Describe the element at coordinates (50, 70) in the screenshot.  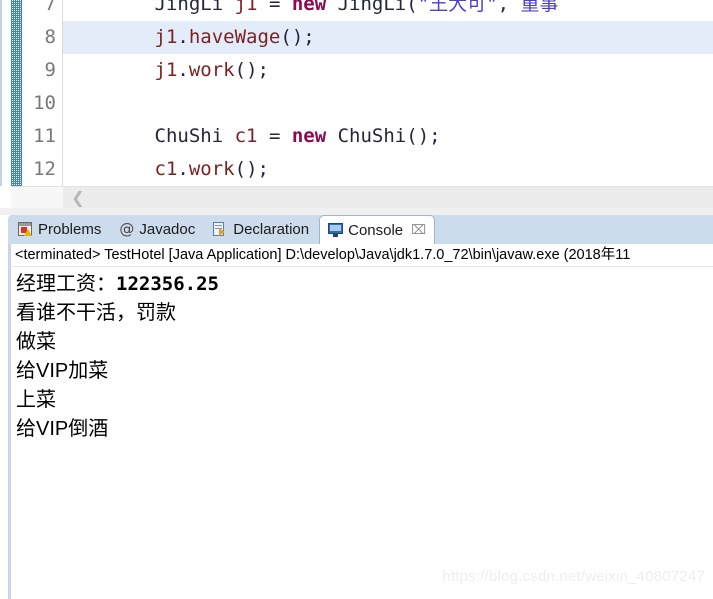
I see `line-number: 9` at that location.